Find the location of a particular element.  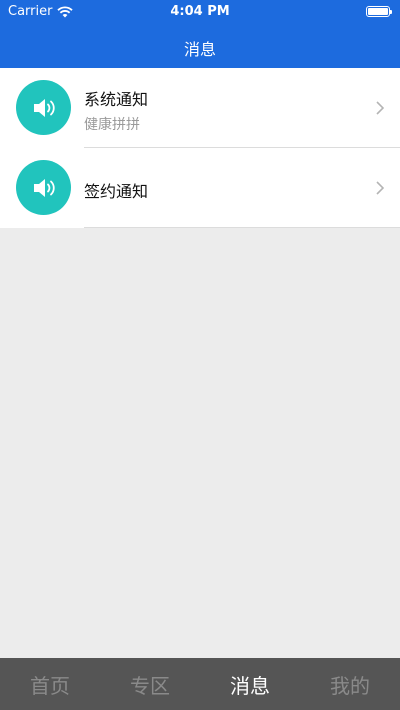

divider is located at coordinates (242, 227).